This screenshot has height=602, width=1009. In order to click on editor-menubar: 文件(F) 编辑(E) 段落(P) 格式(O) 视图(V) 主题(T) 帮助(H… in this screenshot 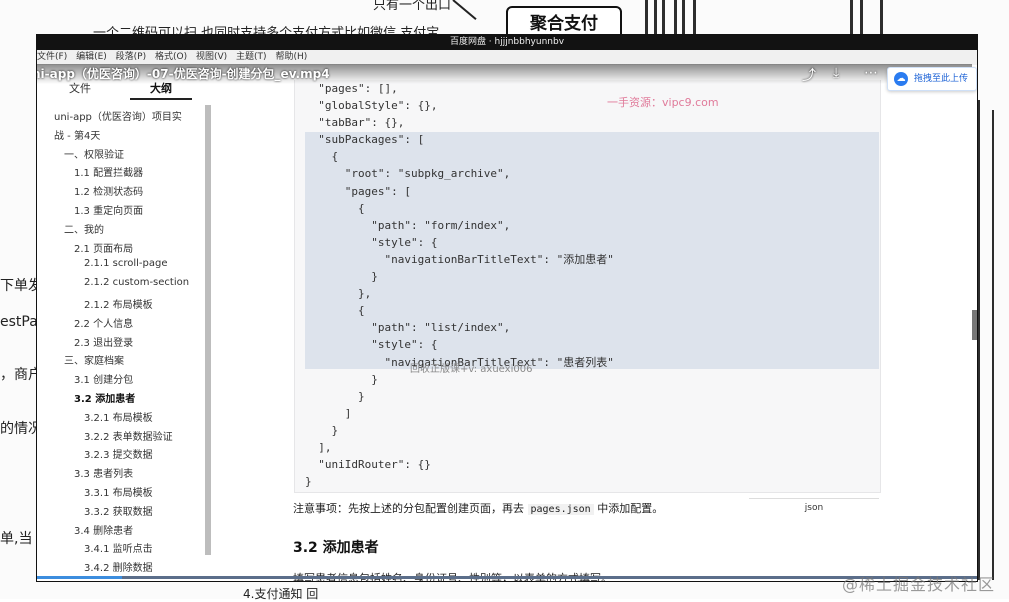, I will do `click(507, 57)`.